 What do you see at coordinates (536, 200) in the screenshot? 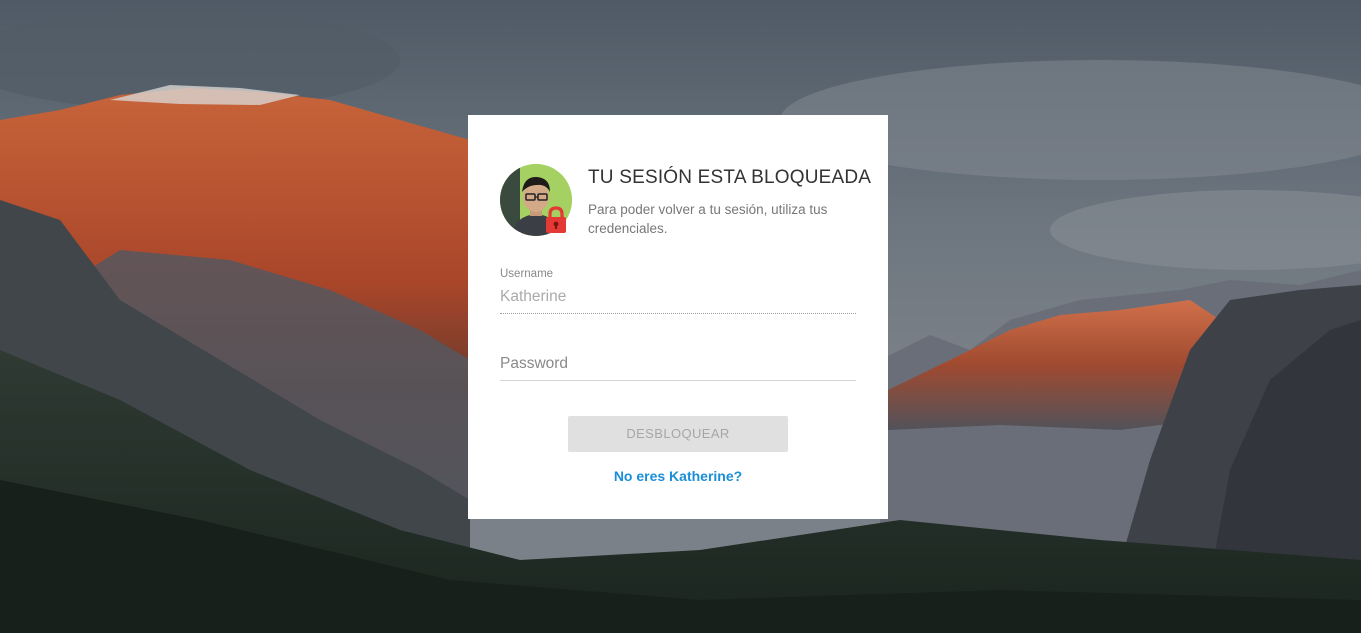
I see `user-avatar` at bounding box center [536, 200].